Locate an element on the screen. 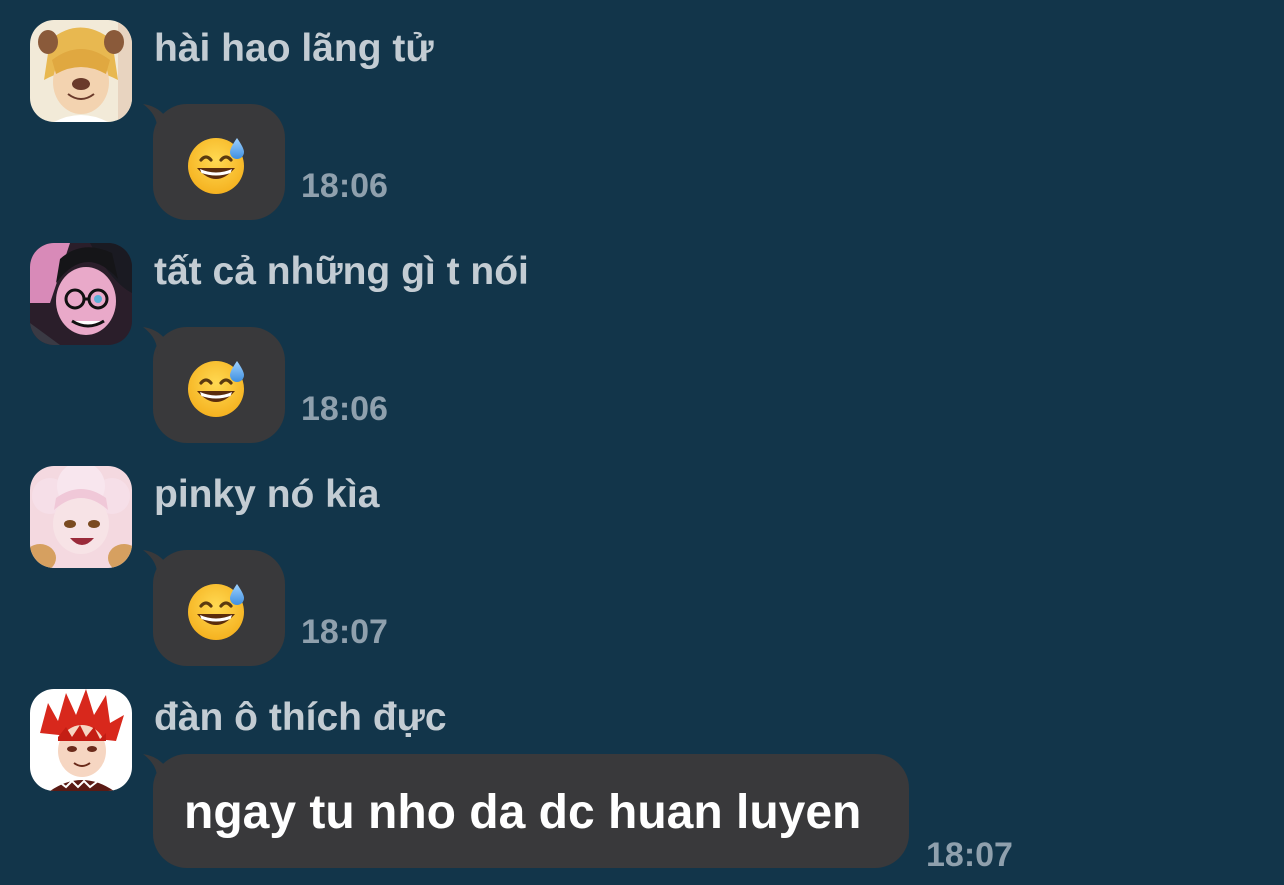  sender-name: pinky nó kìa is located at coordinates (267, 494).